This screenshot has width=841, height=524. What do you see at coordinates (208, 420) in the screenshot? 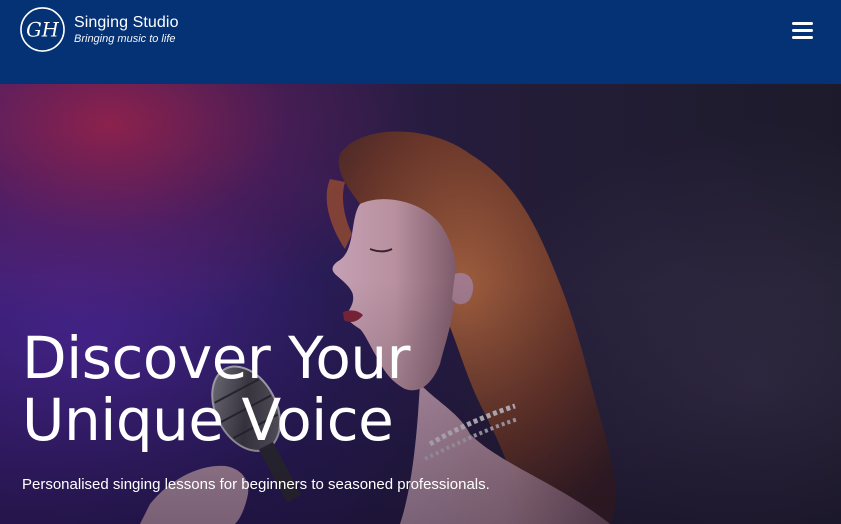
I see `hero-title-line-2: Unique Voice` at bounding box center [208, 420].